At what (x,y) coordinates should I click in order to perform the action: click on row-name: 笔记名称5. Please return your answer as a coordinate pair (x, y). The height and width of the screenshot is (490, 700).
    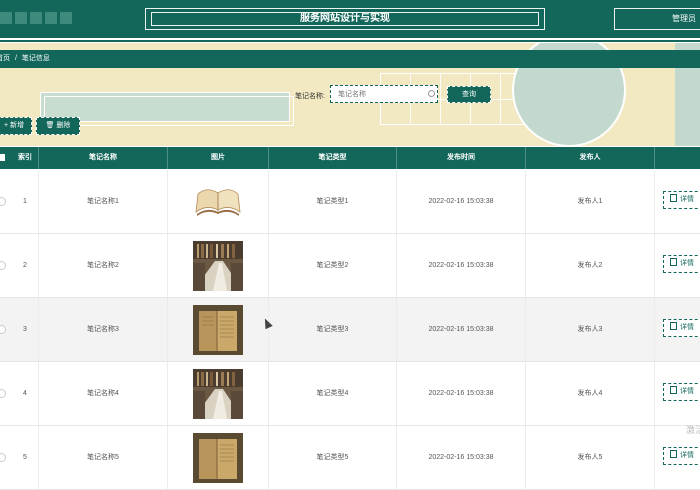
    Looking at the image, I should click on (103, 457).